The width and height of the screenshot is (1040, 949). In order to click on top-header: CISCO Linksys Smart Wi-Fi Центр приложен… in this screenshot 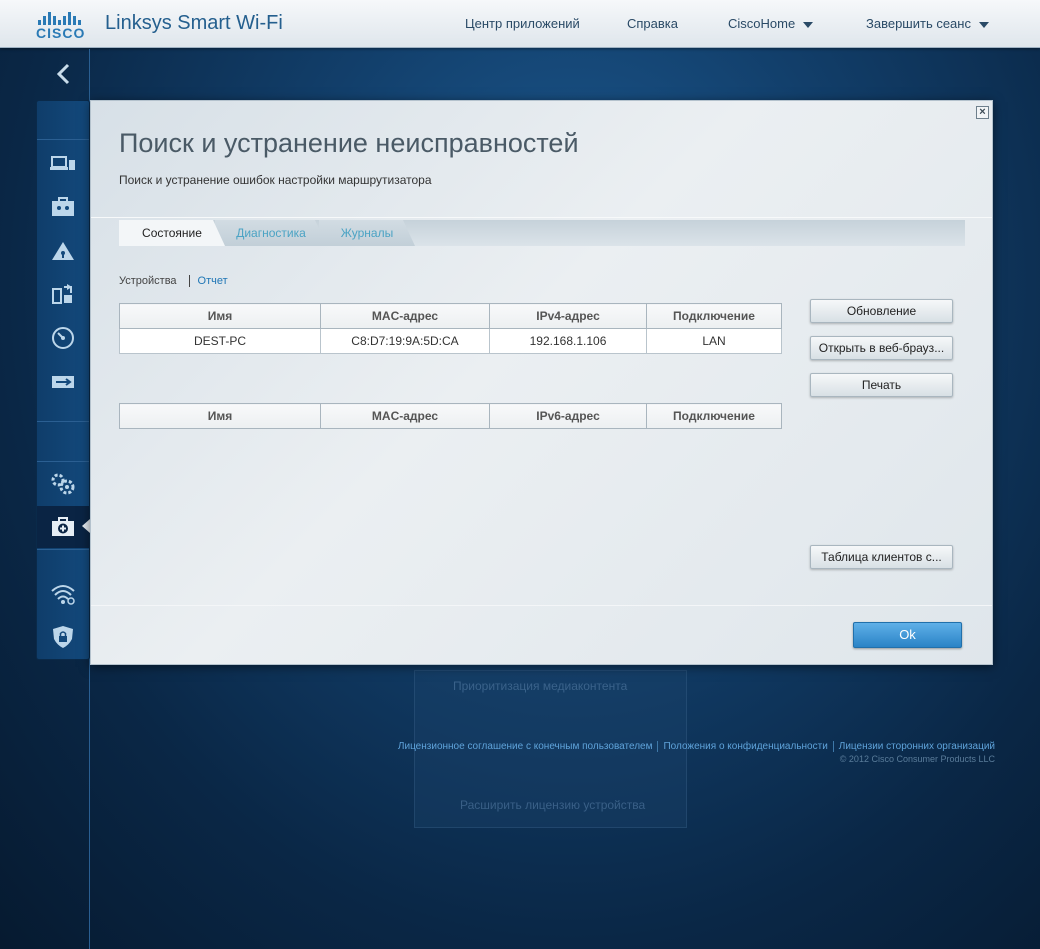, I will do `click(520, 24)`.